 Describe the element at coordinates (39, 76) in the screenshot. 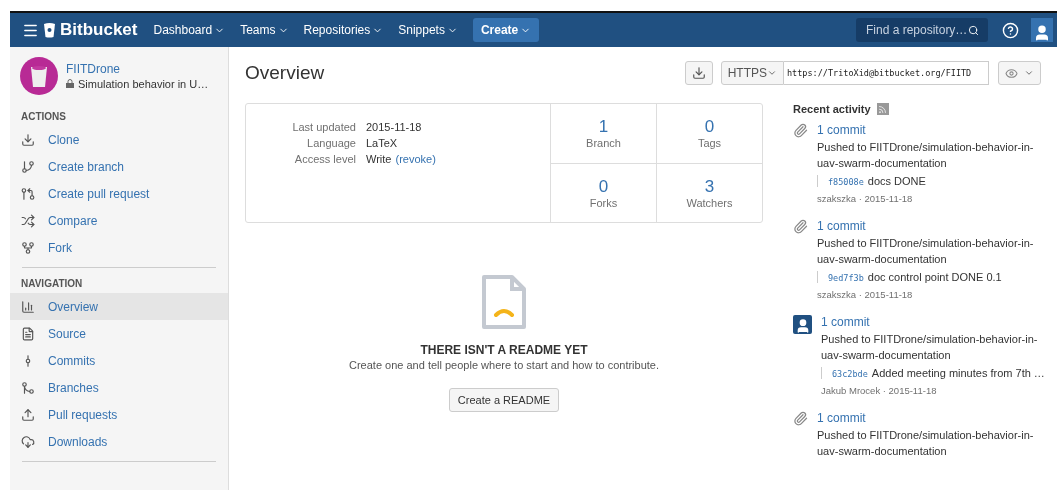

I see `repo-avatar-icon` at that location.